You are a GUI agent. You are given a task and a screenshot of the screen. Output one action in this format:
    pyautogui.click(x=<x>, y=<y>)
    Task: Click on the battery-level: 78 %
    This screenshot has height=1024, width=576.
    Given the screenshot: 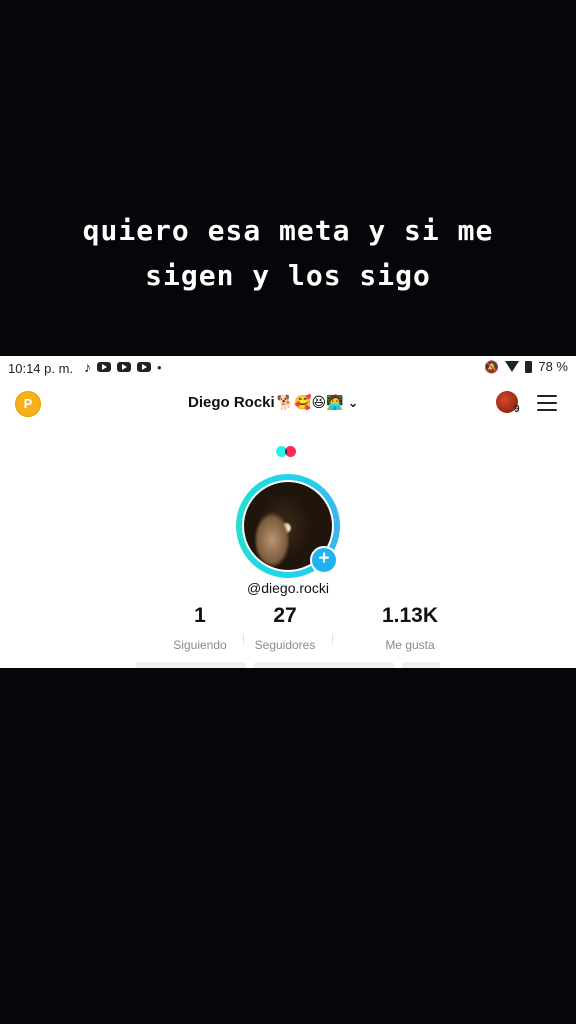 What is the action you would take?
    pyautogui.click(x=553, y=366)
    